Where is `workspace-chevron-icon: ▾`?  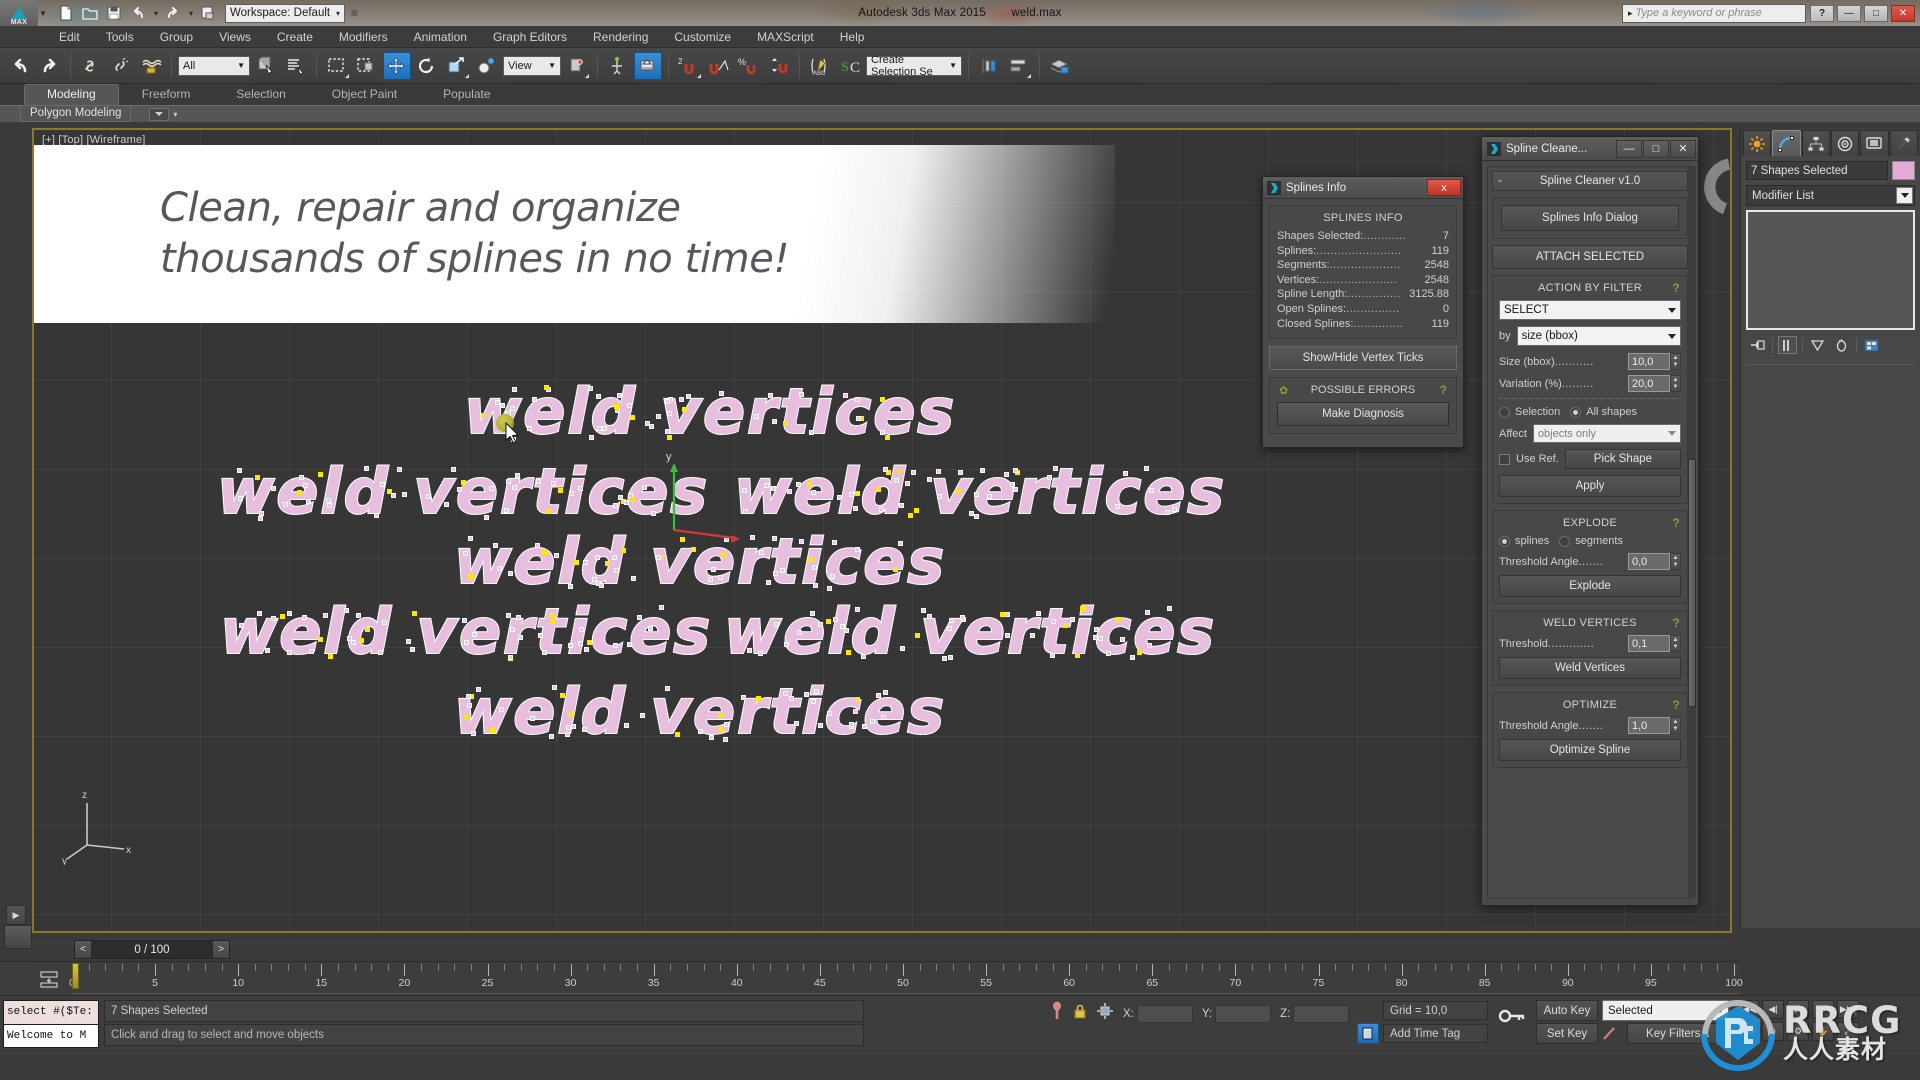 workspace-chevron-icon: ▾ is located at coordinates (338, 13).